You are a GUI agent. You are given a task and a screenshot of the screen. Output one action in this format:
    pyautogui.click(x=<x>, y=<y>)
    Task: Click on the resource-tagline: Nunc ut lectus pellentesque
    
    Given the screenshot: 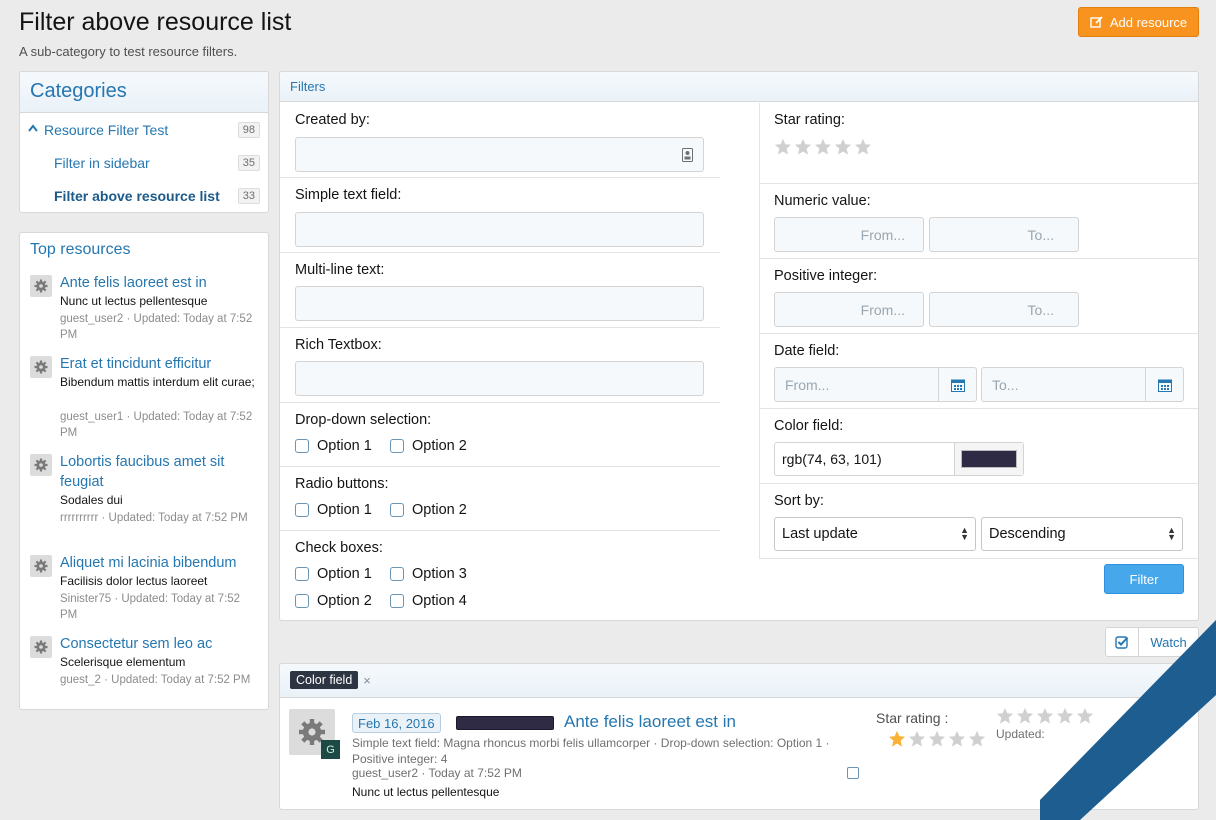 What is the action you would take?
    pyautogui.click(x=426, y=792)
    